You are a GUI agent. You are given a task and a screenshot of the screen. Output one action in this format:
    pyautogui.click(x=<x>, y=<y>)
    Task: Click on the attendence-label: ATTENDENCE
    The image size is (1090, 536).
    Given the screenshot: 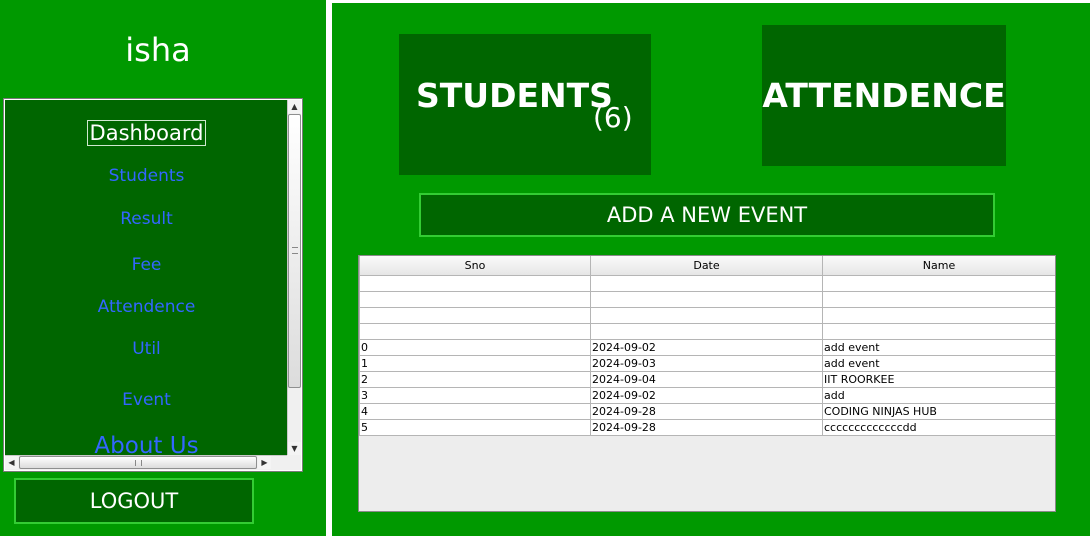 What is the action you would take?
    pyautogui.click(x=884, y=95)
    